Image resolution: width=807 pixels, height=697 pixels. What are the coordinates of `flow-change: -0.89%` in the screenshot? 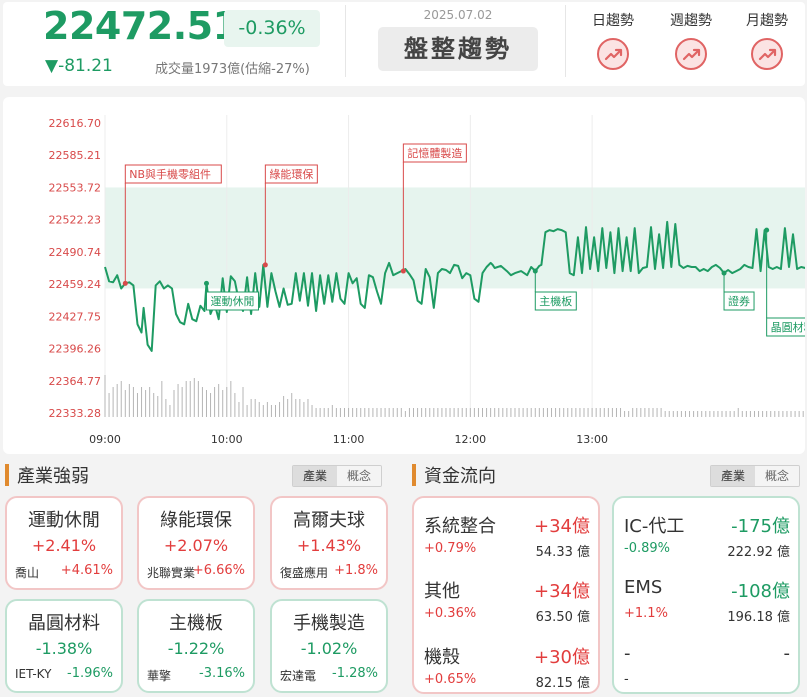 It's located at (647, 548).